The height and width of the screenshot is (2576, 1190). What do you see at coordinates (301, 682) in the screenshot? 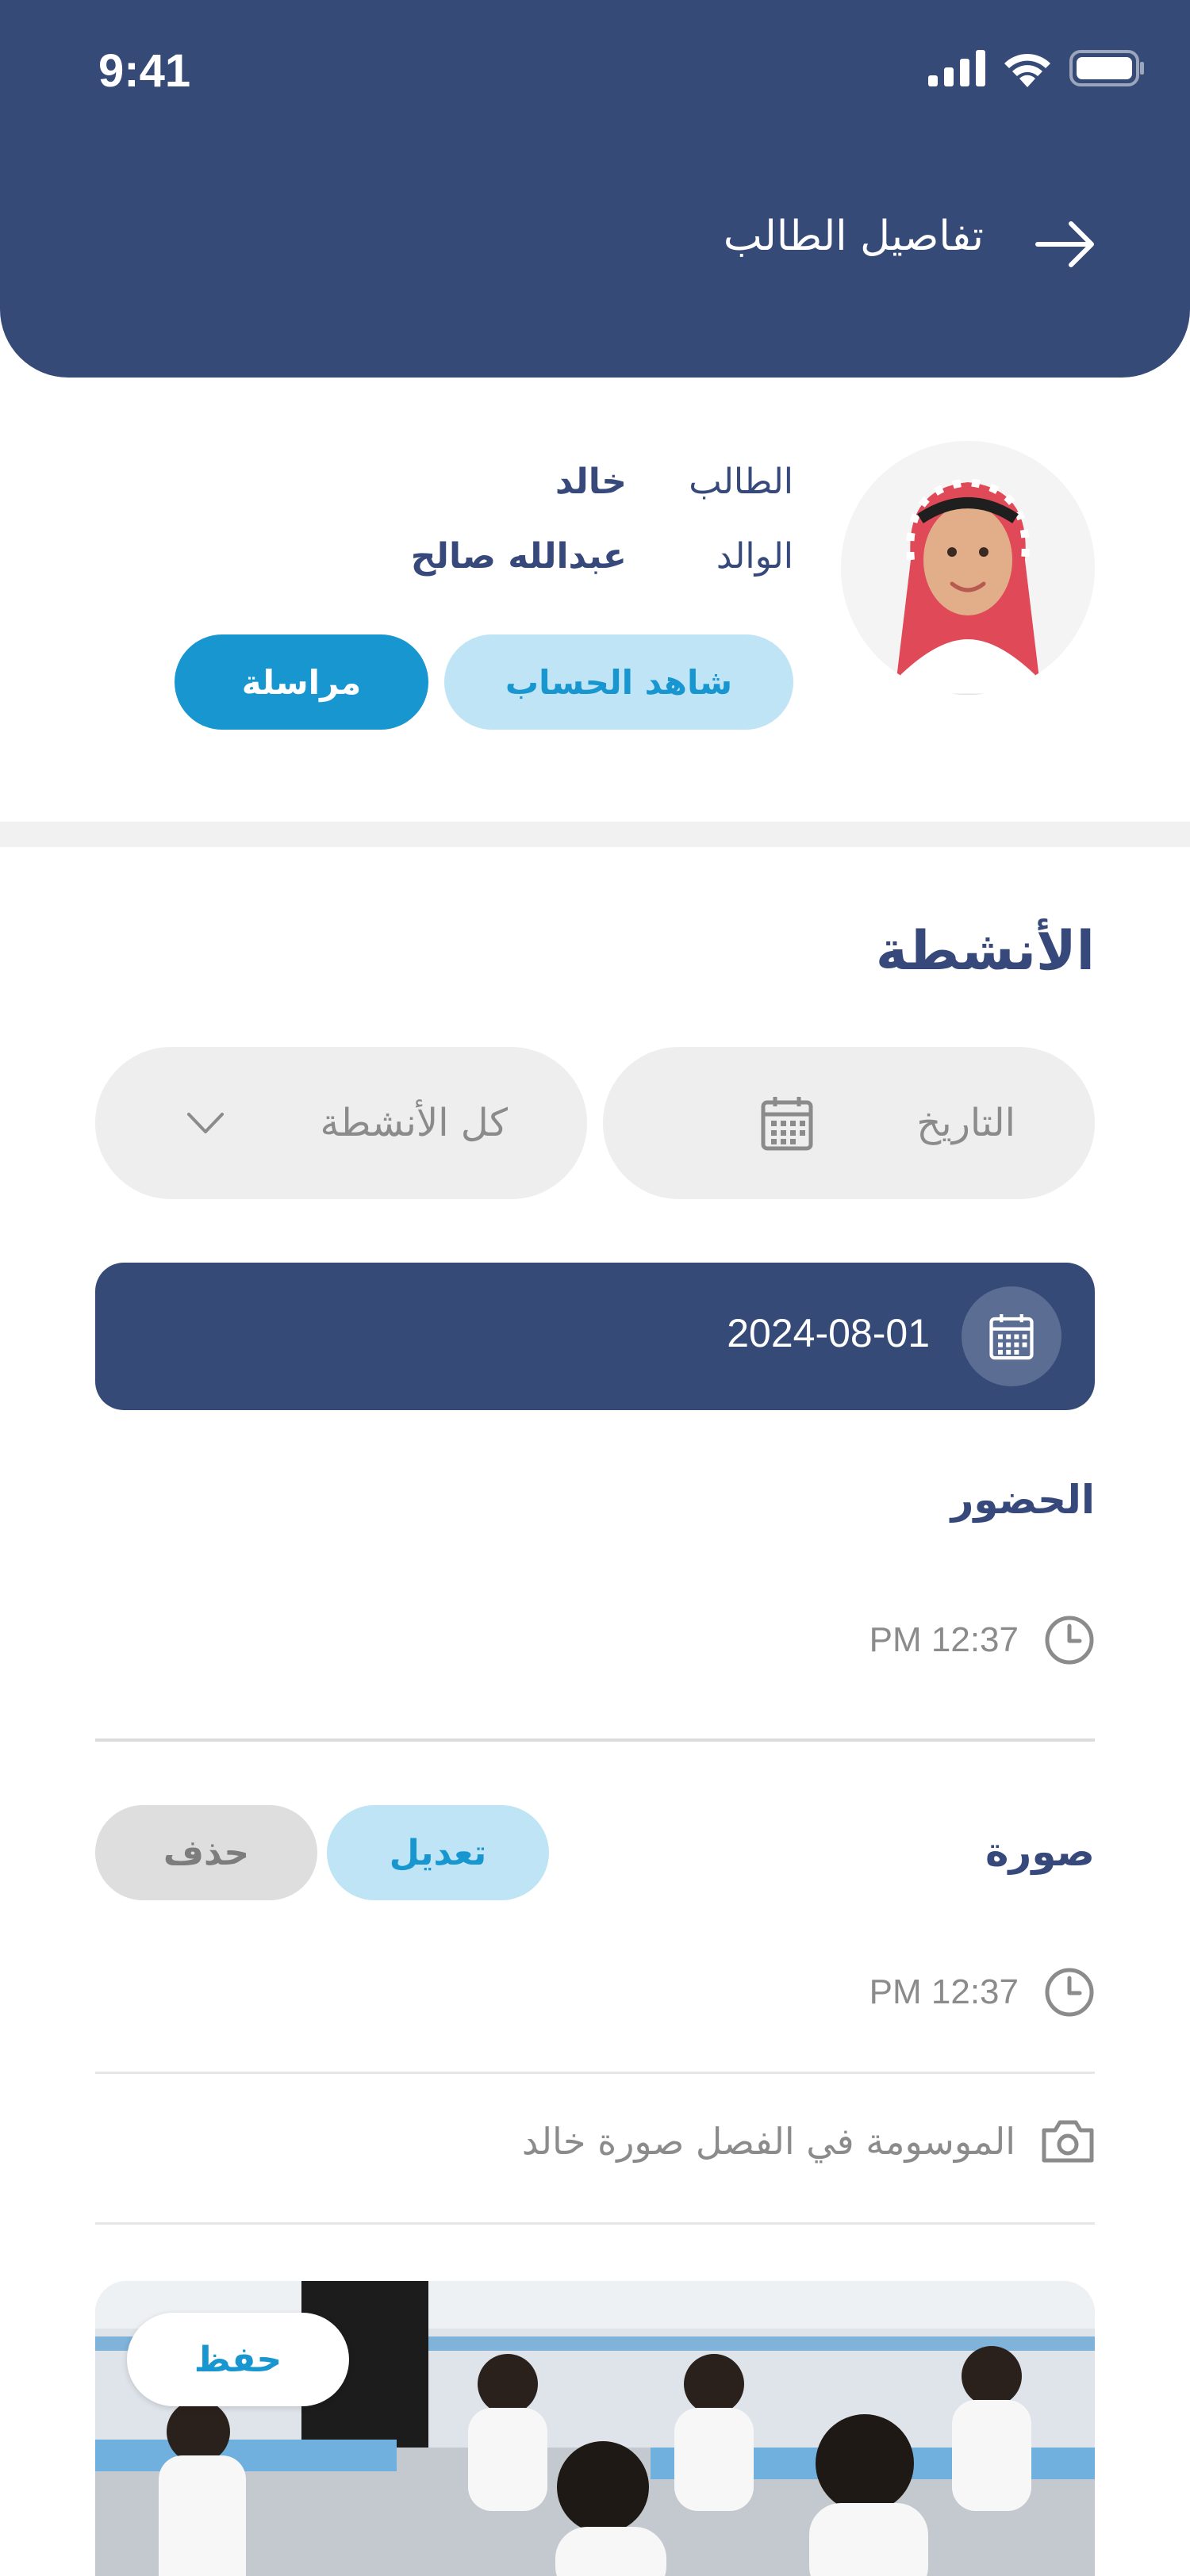
I see `message-button: مراسلة` at bounding box center [301, 682].